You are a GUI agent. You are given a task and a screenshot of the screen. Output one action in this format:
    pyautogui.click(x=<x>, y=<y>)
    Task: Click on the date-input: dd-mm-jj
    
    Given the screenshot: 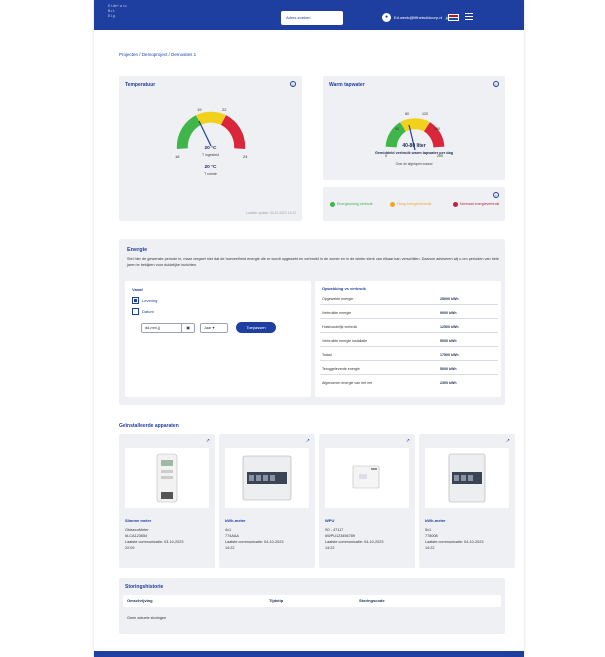 What is the action you would take?
    pyautogui.click(x=162, y=328)
    